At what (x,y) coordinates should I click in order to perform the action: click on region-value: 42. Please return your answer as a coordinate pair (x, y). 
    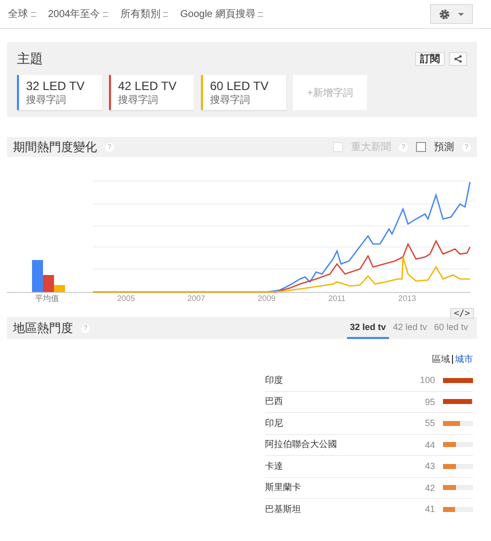
    Looking at the image, I should click on (429, 487).